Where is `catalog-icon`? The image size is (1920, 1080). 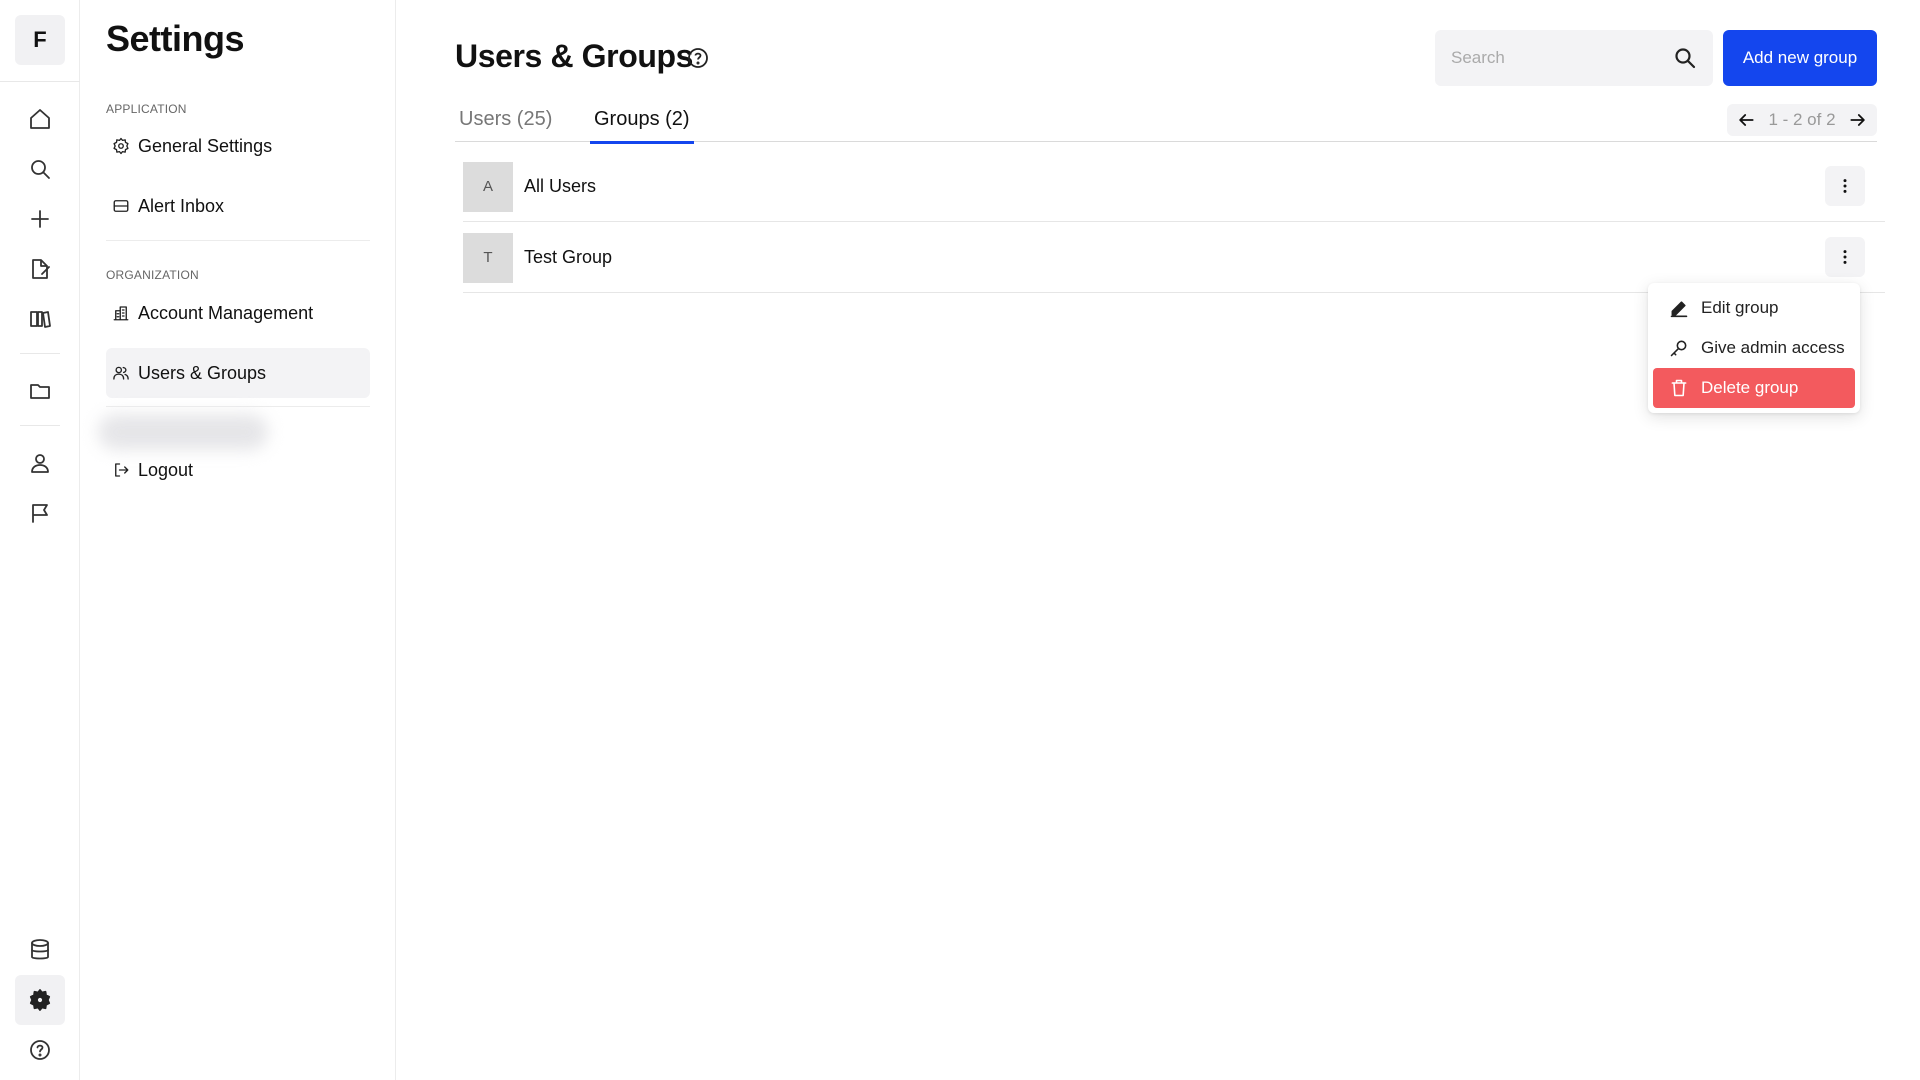
catalog-icon is located at coordinates (40, 319).